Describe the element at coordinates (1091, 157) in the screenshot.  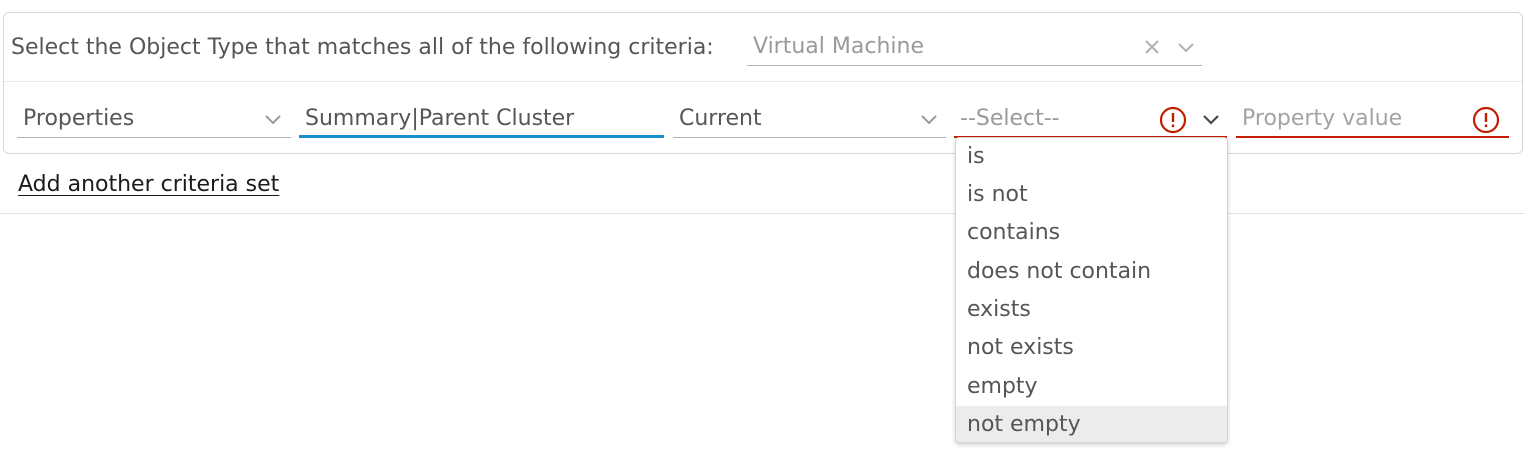
I see `operator-option-is: is` at that location.